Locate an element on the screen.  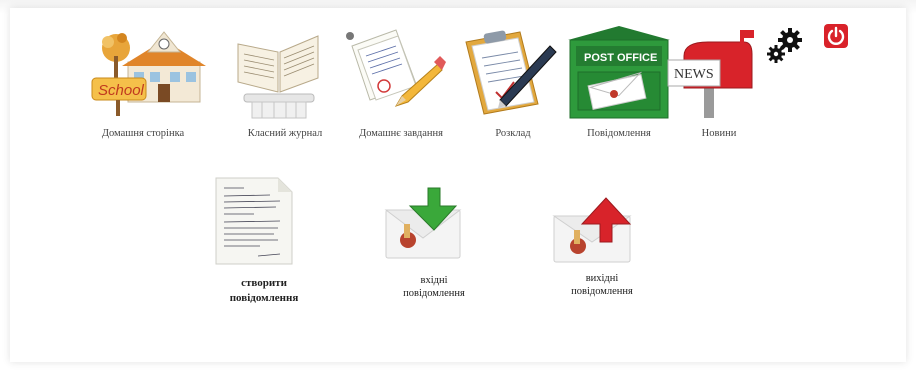
homework-pencil-icon is located at coordinates (396, 68).